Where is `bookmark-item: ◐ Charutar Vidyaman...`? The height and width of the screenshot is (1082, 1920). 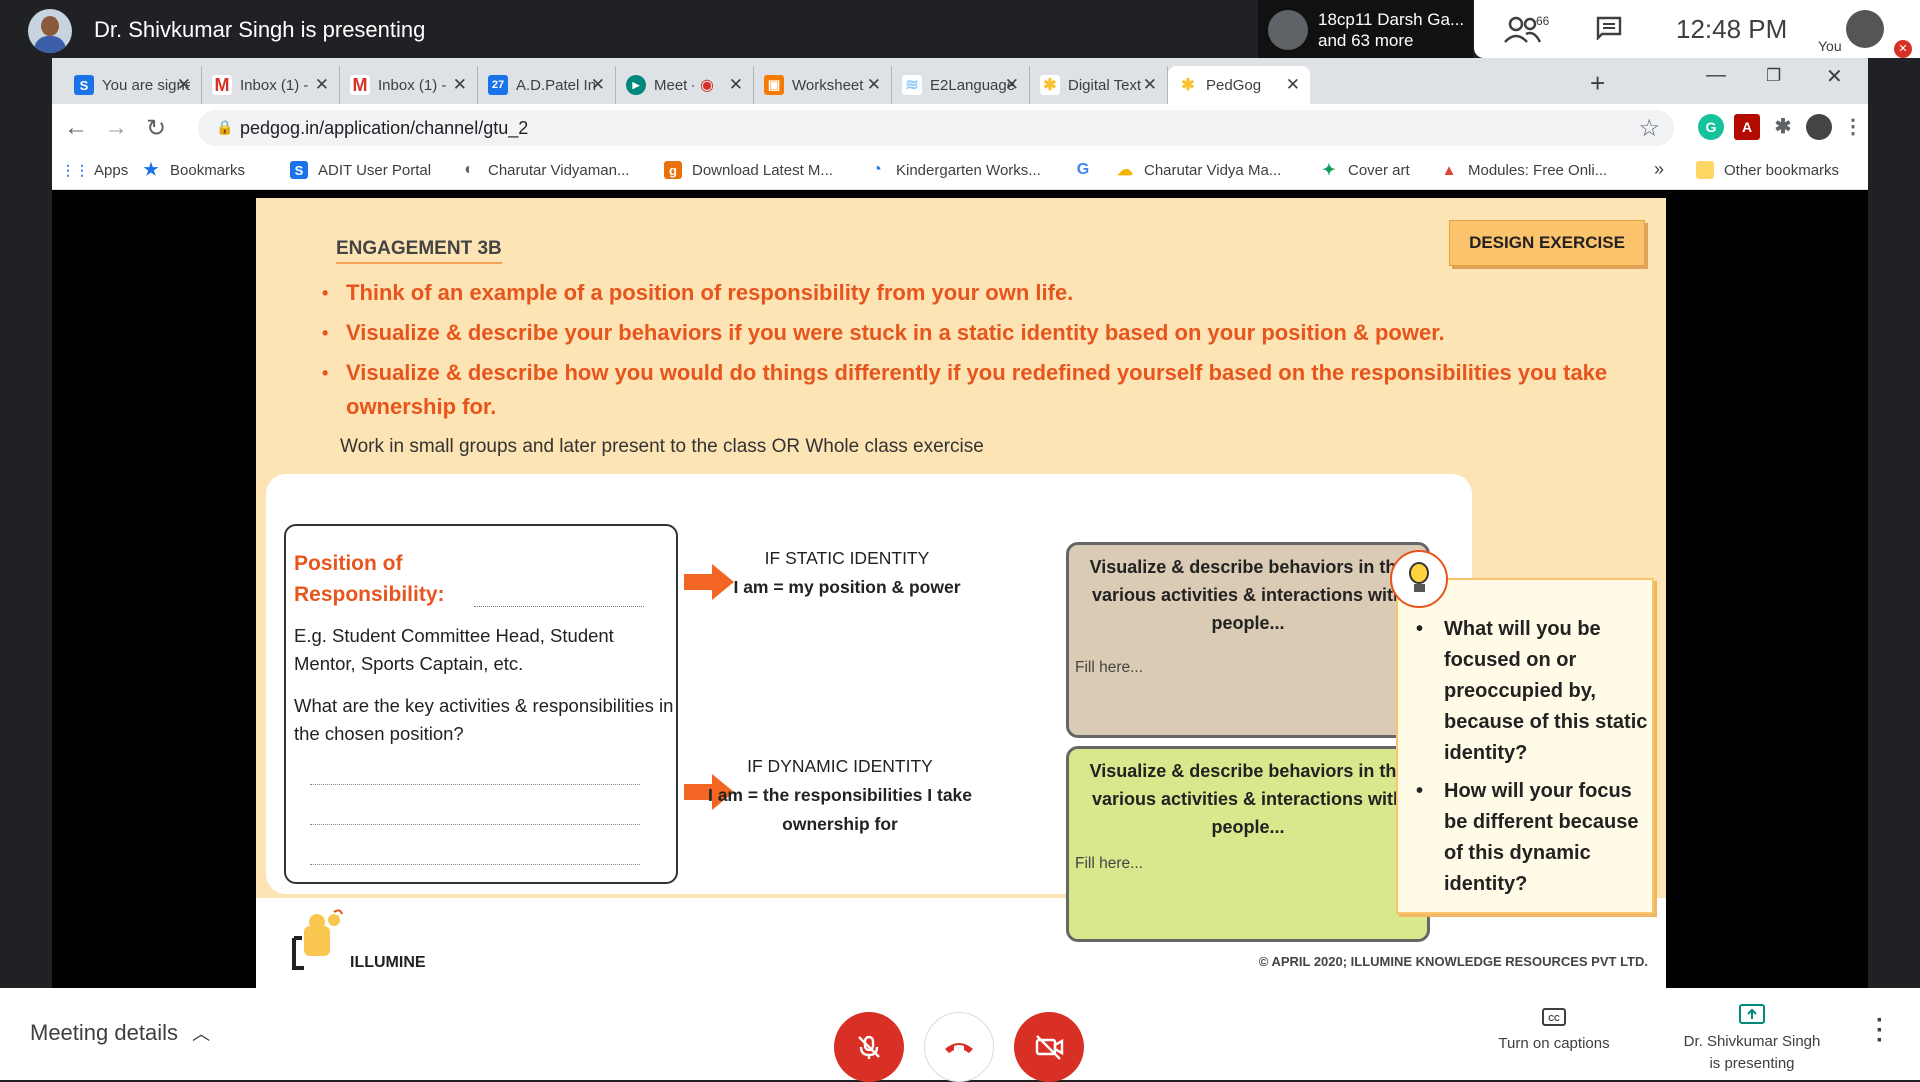
bookmark-item: ◐ Charutar Vidyaman... is located at coordinates (544, 170).